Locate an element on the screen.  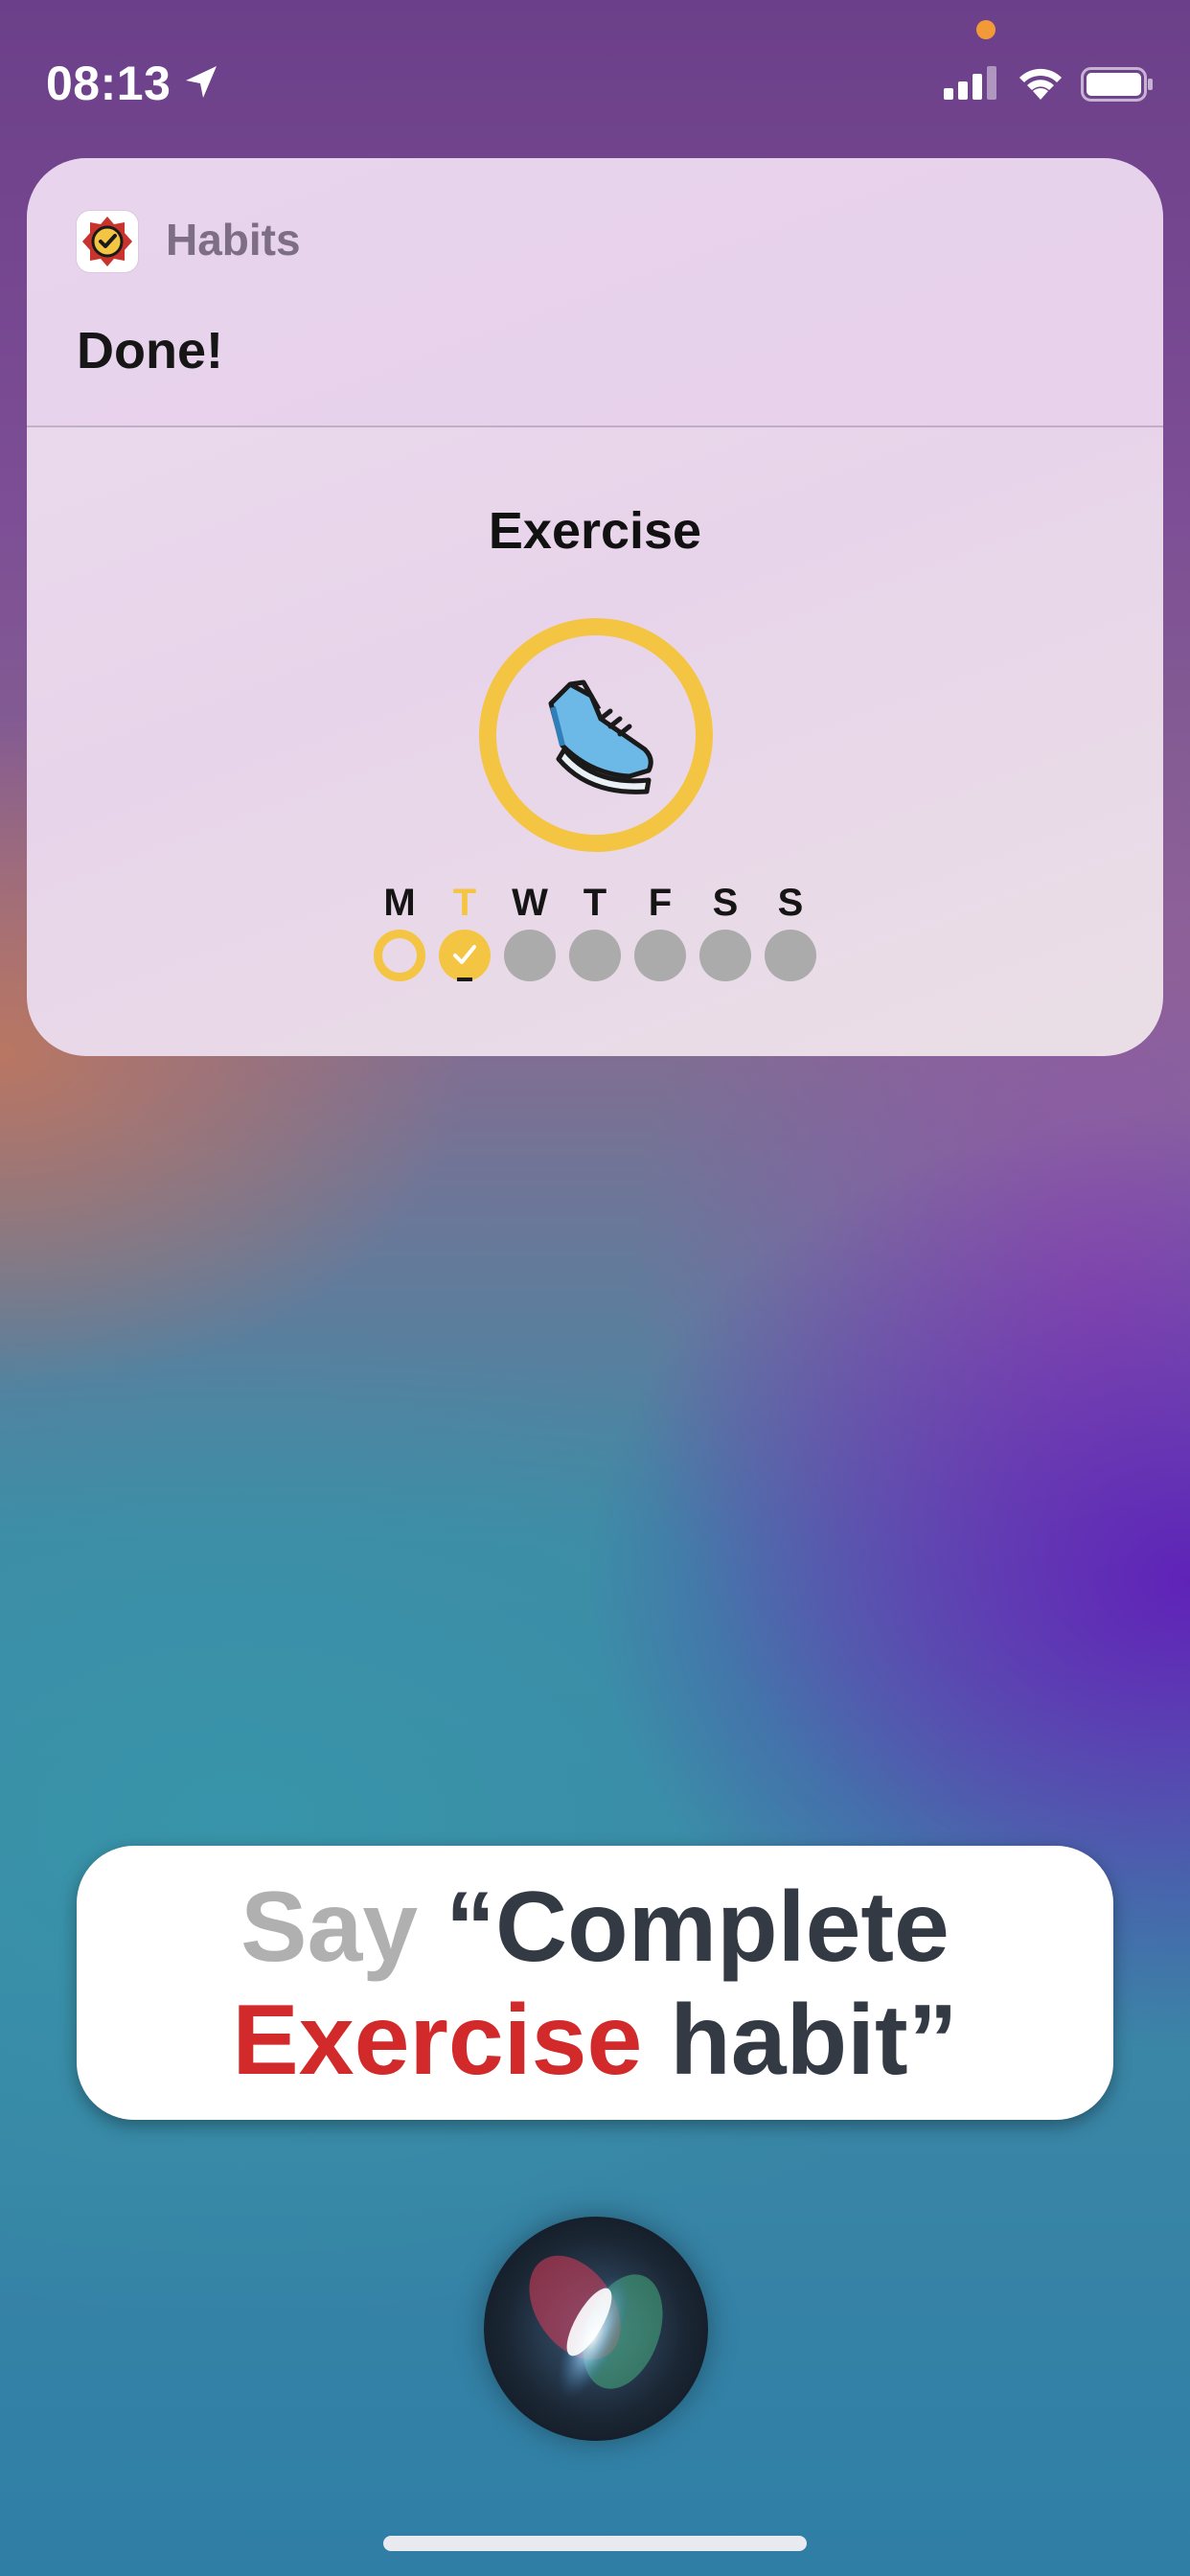
siri-phrase-prompt: Say “Complete Exercise habit” is located at coordinates (595, 1983).